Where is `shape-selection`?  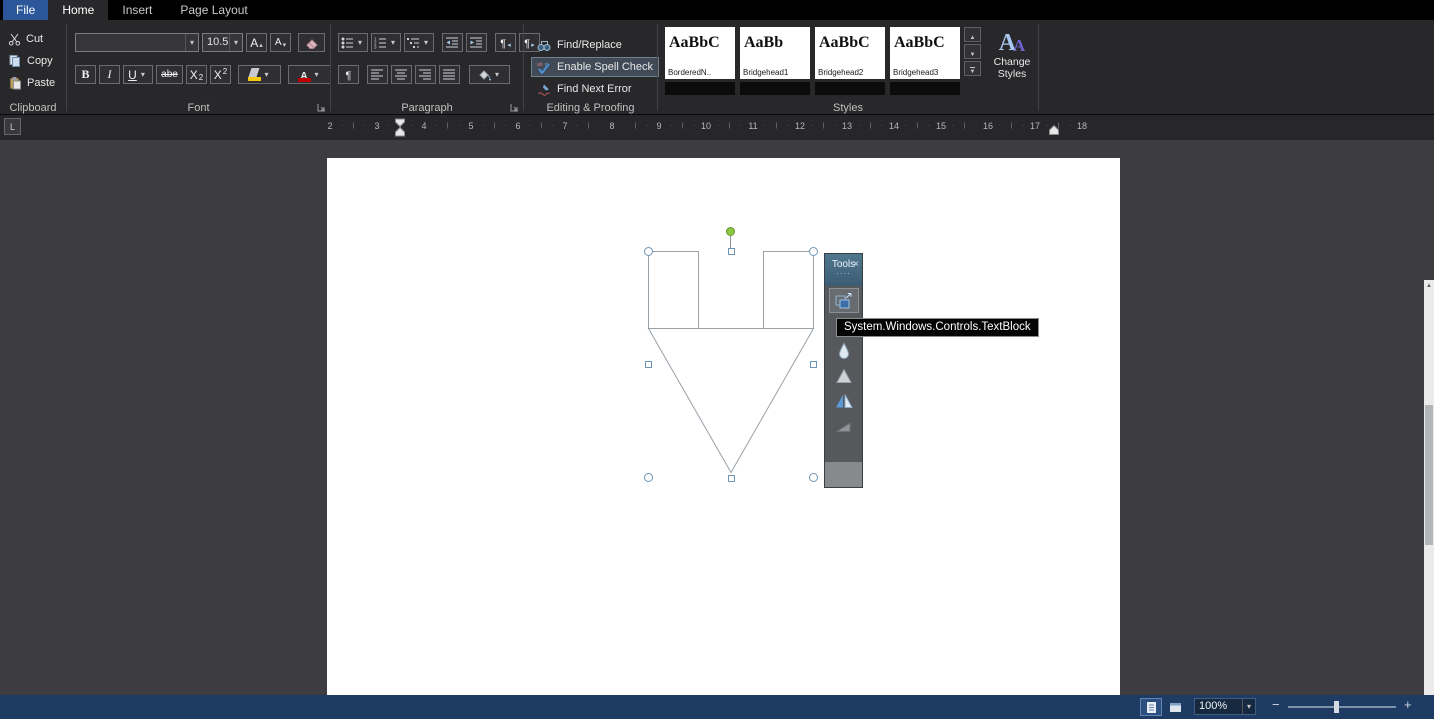
shape-selection is located at coordinates (731, 354).